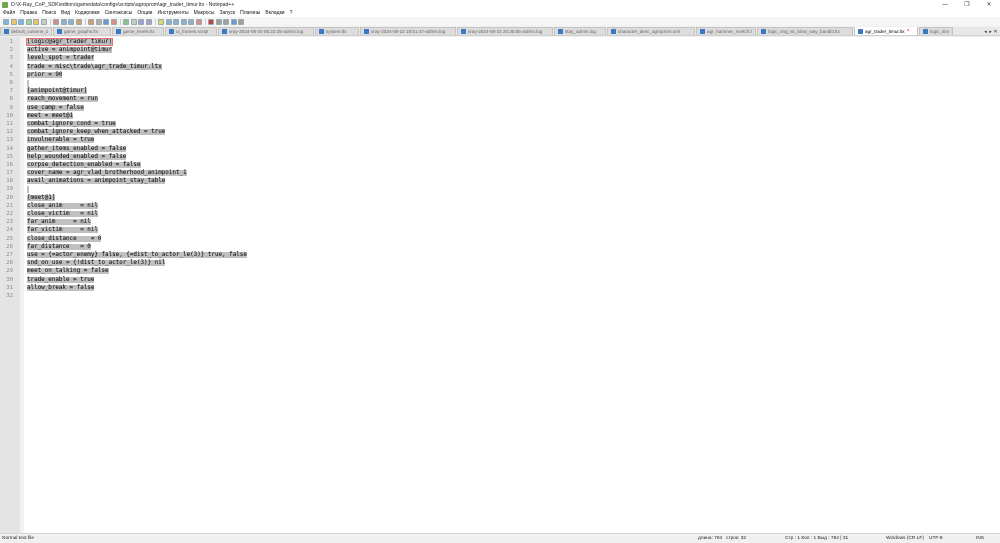 This screenshot has width=1000, height=543. What do you see at coordinates (65, 13) in the screenshot?
I see `menu-item: Вид` at bounding box center [65, 13].